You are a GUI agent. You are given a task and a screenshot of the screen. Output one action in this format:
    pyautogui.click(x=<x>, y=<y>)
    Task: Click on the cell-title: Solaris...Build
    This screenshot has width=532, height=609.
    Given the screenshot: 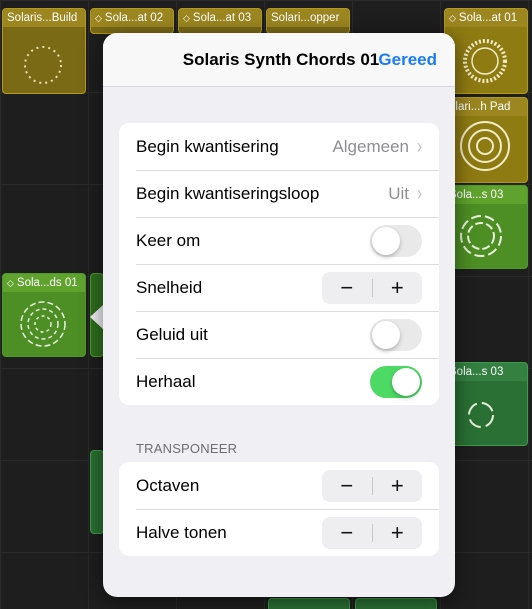 What is the action you would take?
    pyautogui.click(x=44, y=18)
    